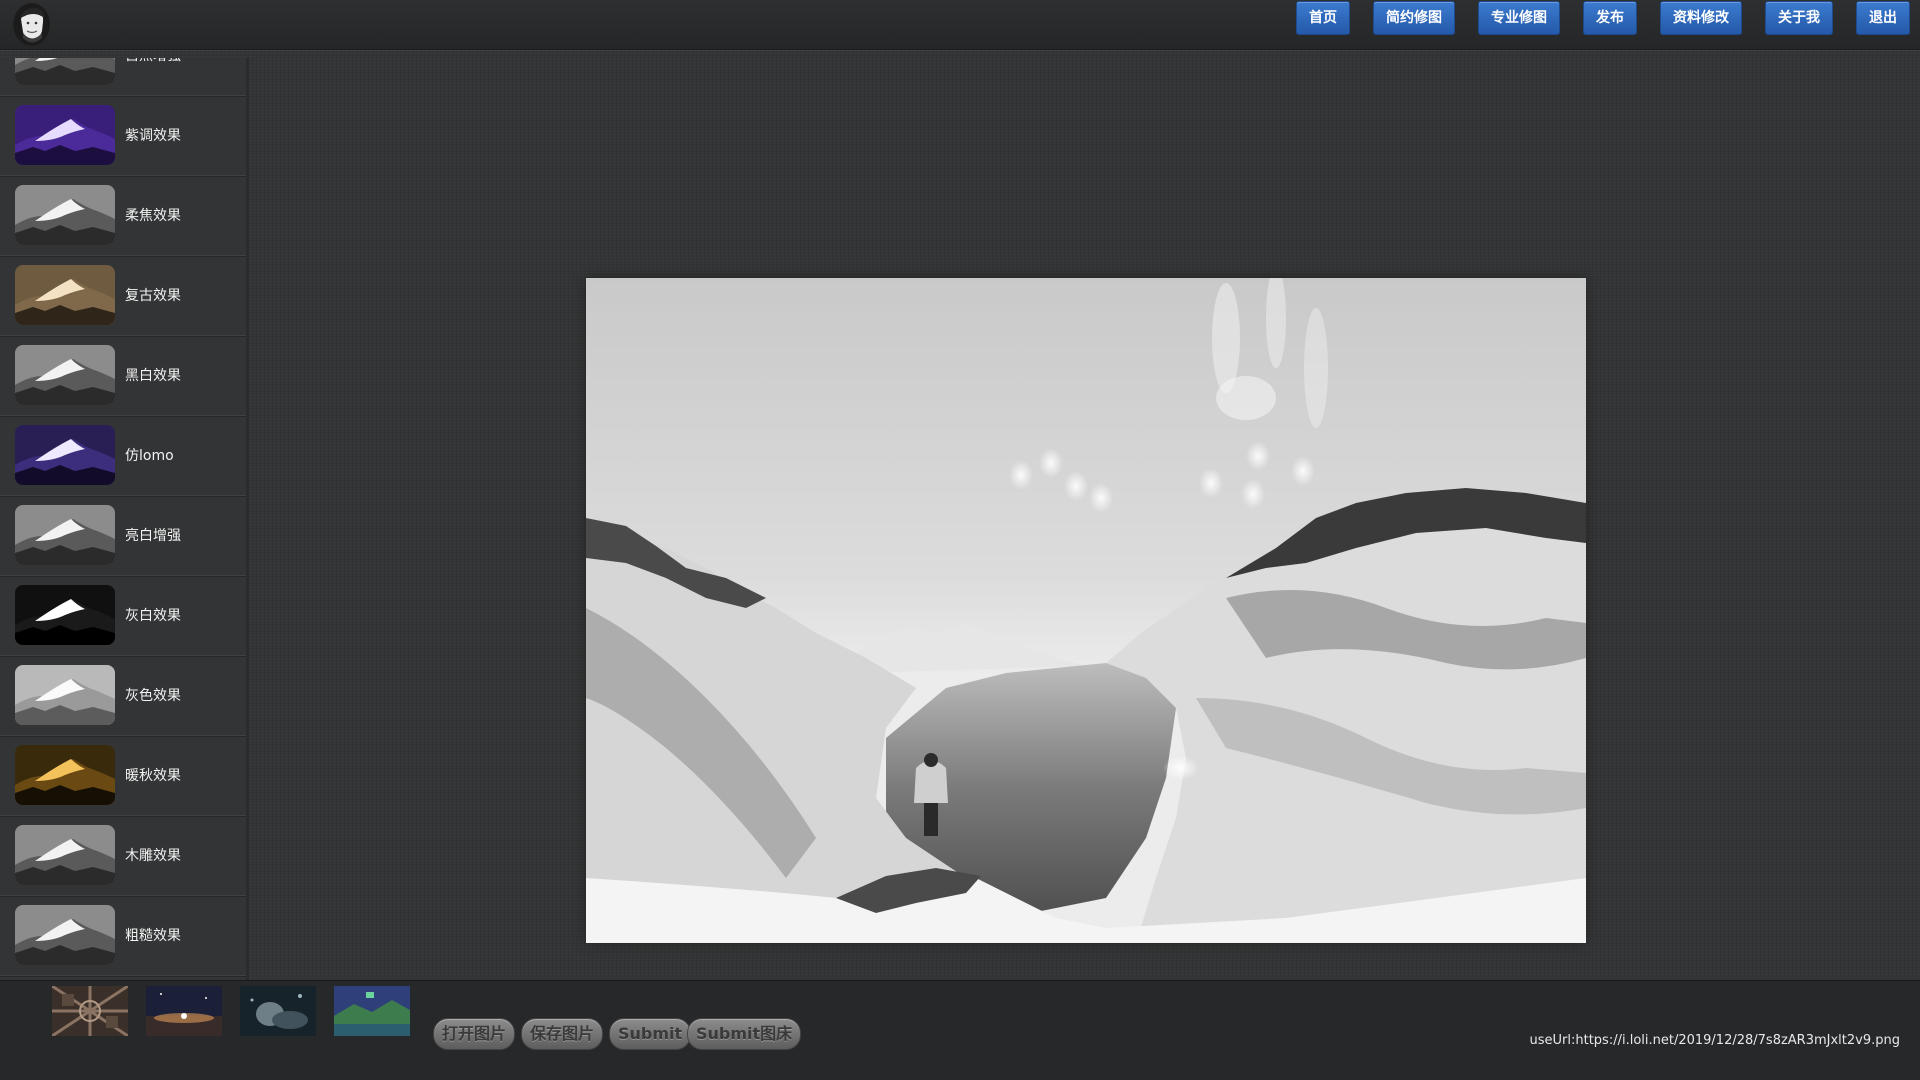  I want to click on nav-profile-edit-button: 资料修改, so click(1701, 18).